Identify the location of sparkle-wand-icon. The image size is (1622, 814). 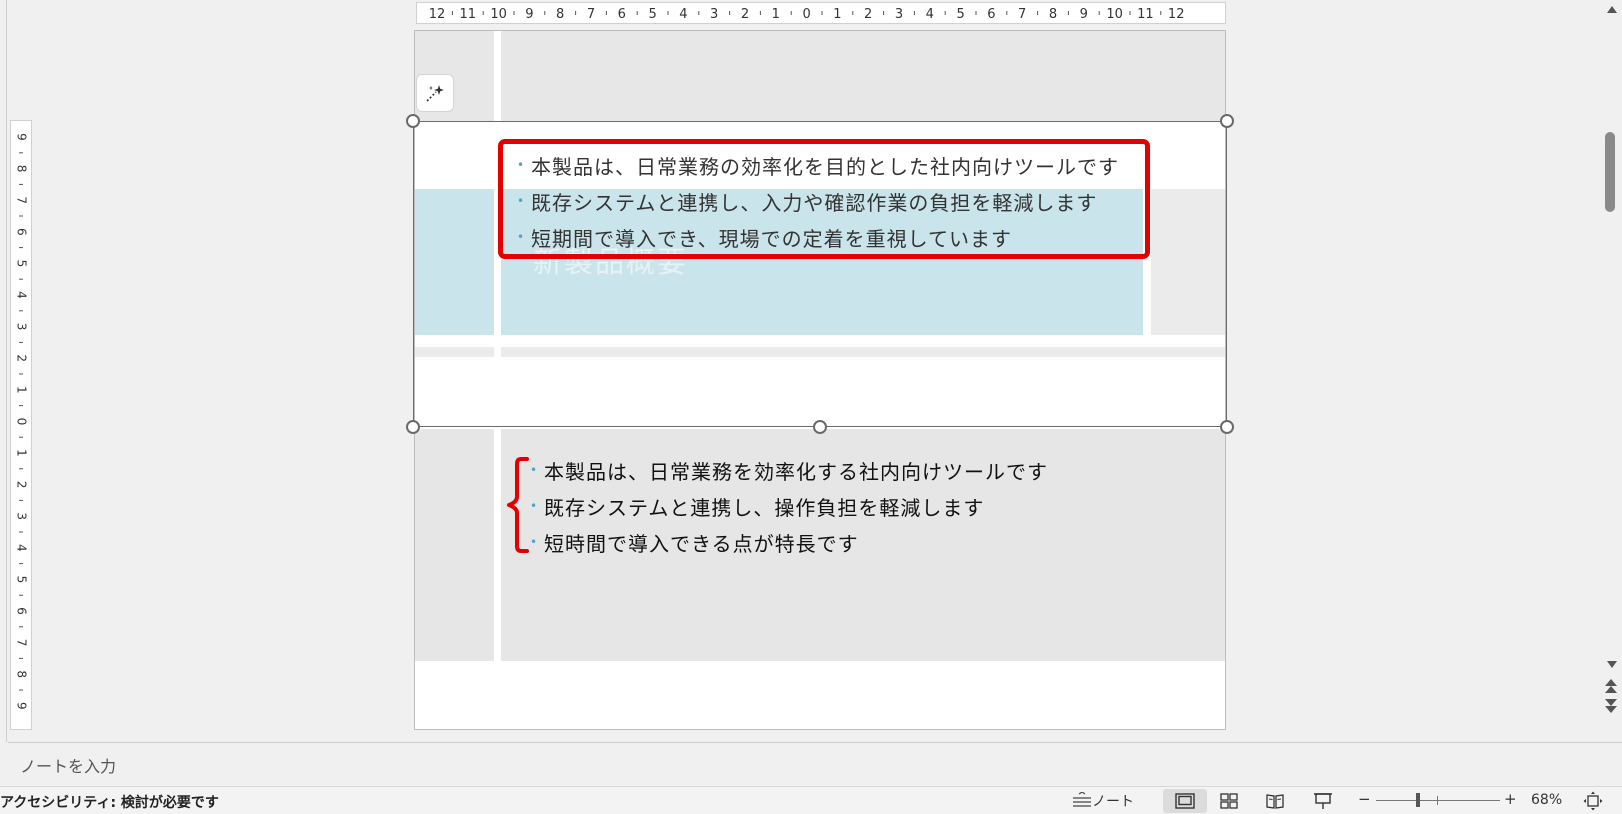
(435, 93).